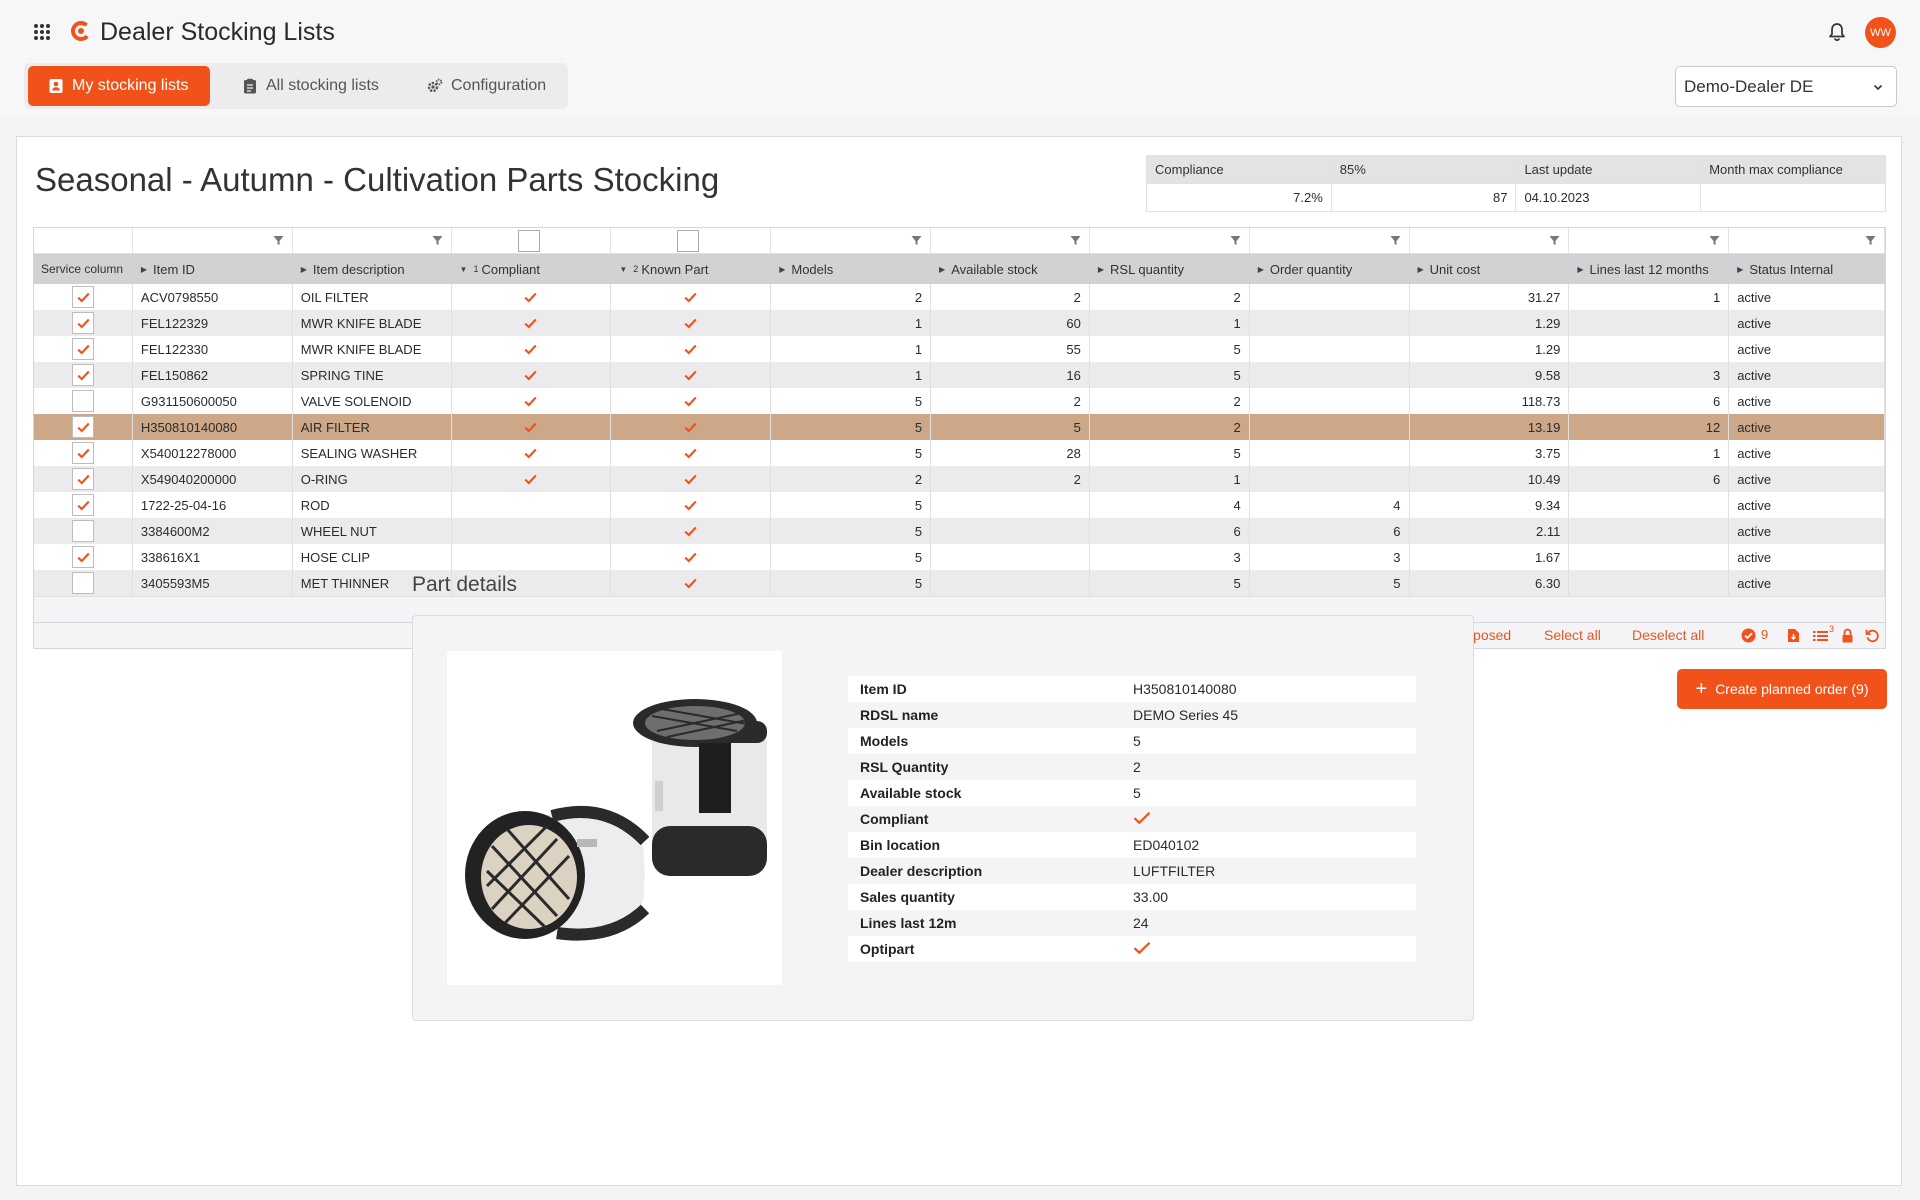 This screenshot has height=1200, width=1920. What do you see at coordinates (960, 531) in the screenshot?
I see `table-row: 3384600M2 WHEEL NUT 5 6 6 2.11 active` at bounding box center [960, 531].